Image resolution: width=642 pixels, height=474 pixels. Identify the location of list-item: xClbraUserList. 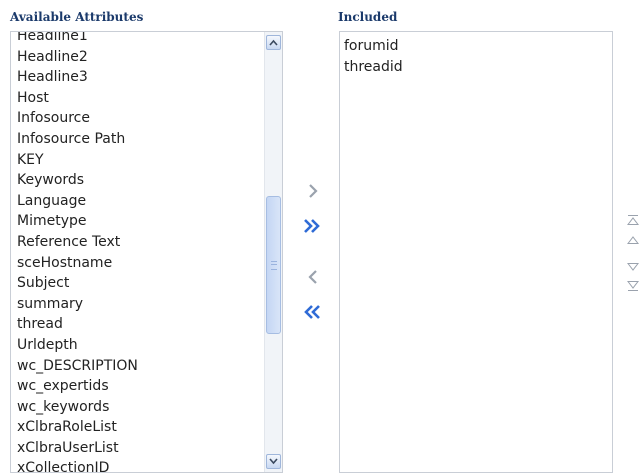
(149, 448).